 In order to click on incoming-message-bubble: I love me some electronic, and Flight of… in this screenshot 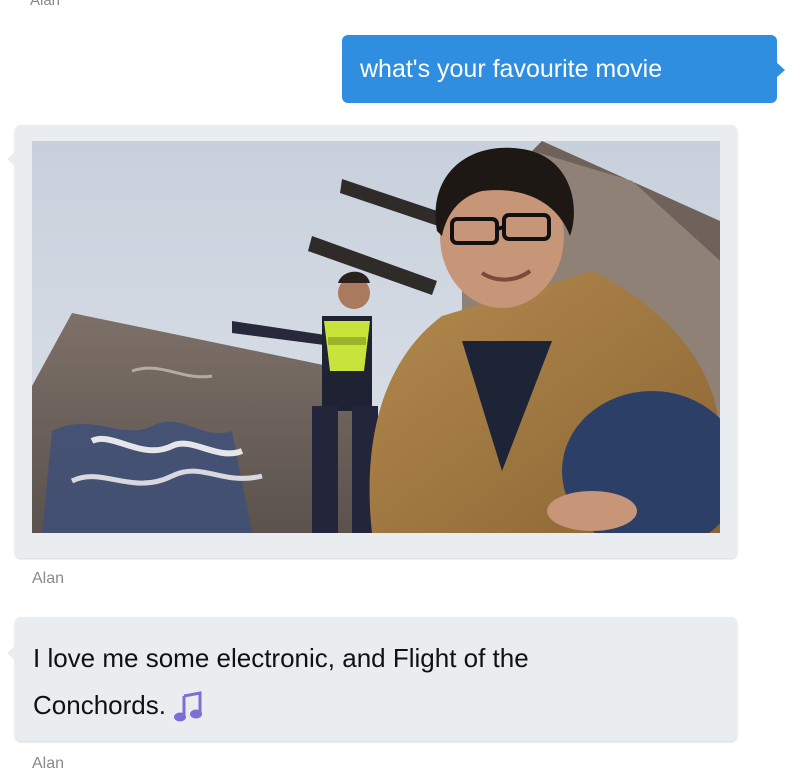, I will do `click(372, 679)`.